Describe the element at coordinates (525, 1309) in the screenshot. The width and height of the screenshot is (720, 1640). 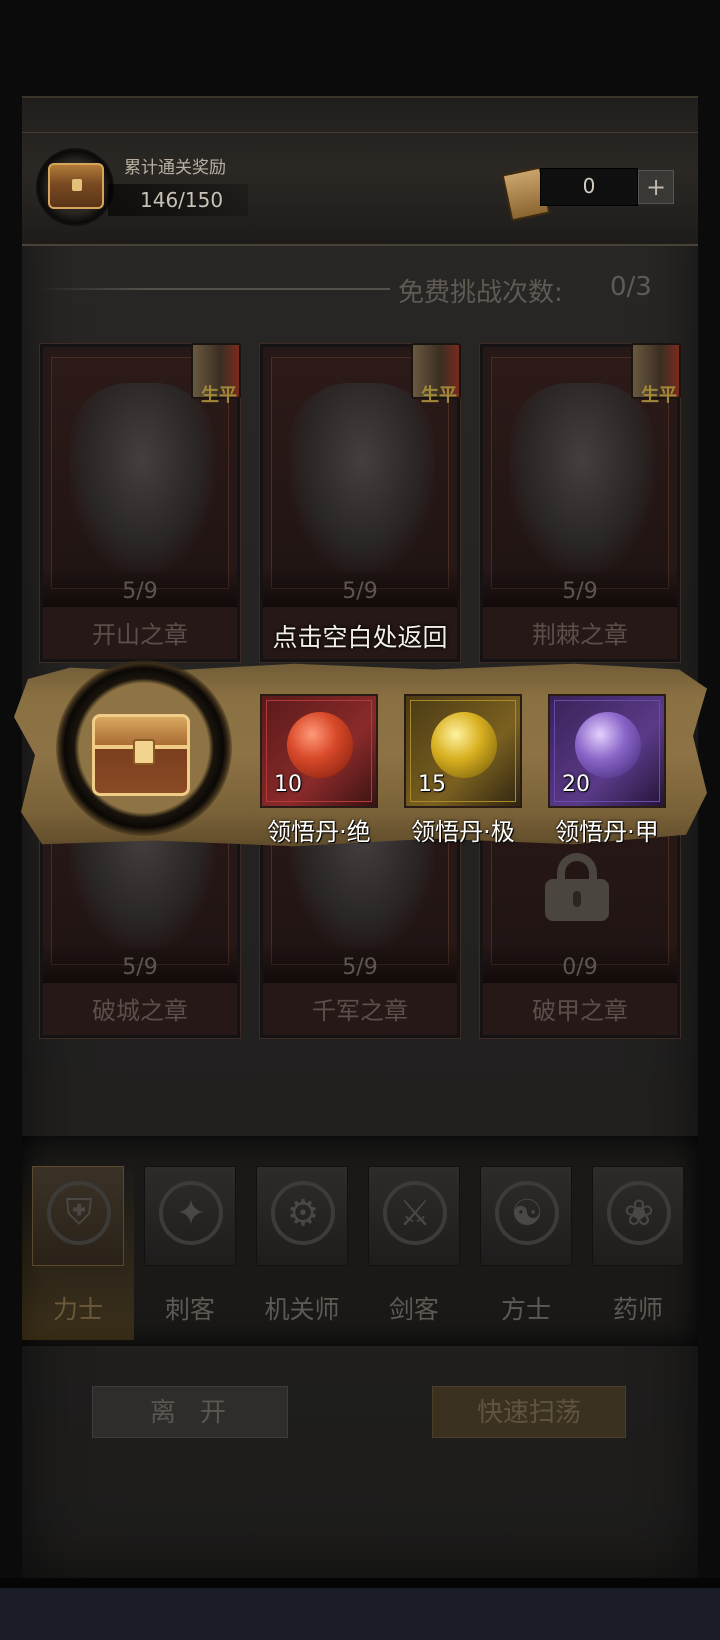
I see `tab-label: 方士` at that location.